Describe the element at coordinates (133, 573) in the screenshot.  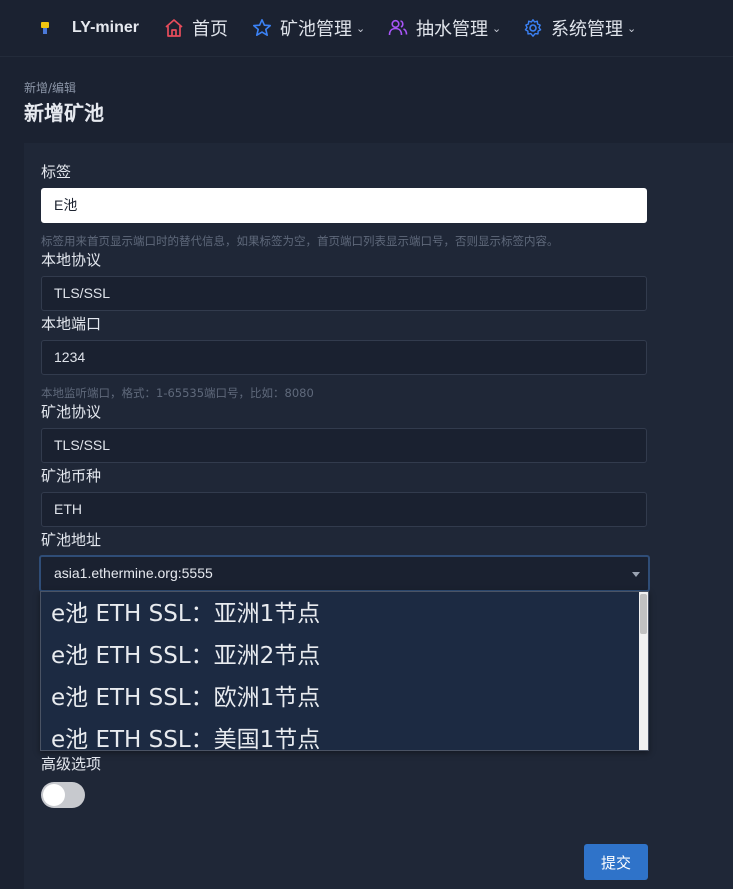
I see `pool-address-value: asia1.ethermine.org:5555` at that location.